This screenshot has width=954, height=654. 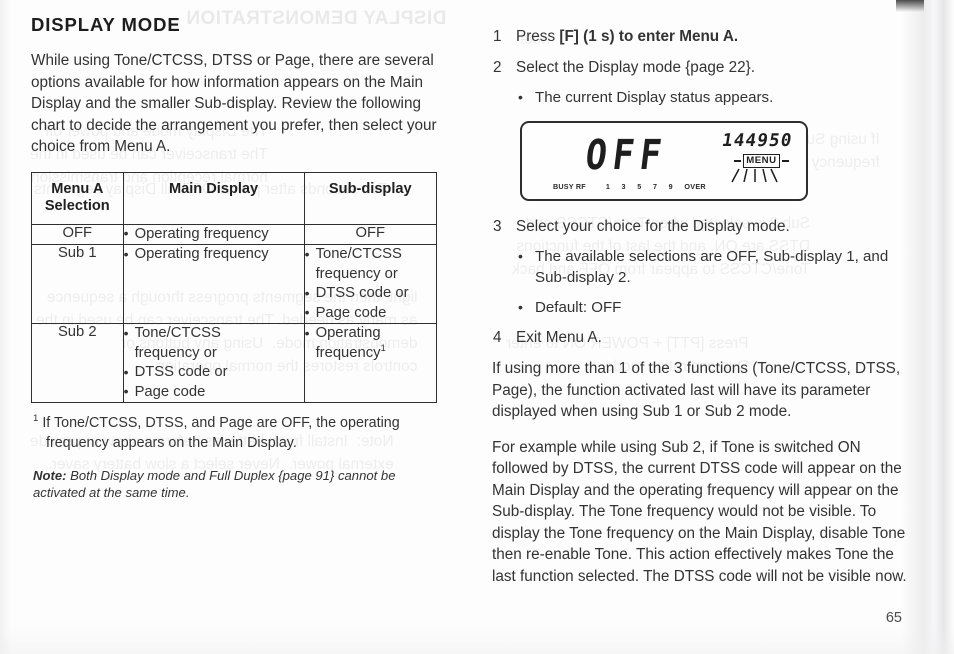 What do you see at coordinates (497, 67) in the screenshot?
I see `step-number: 2` at bounding box center [497, 67].